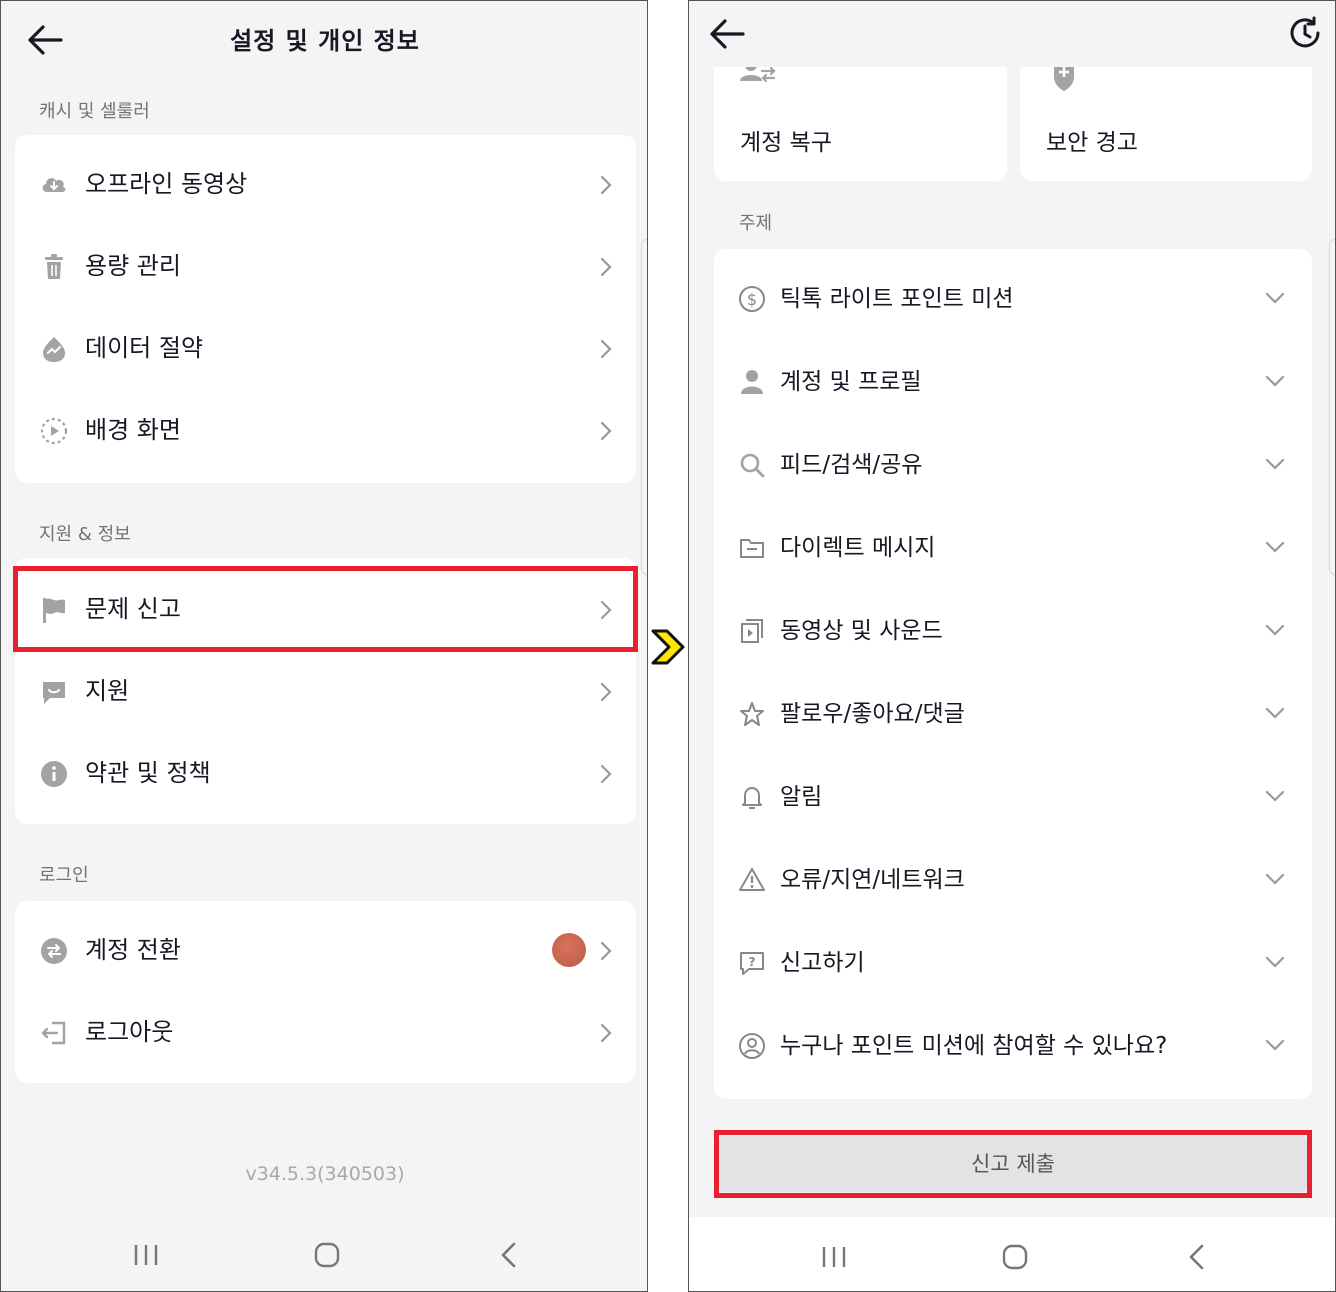 The width and height of the screenshot is (1336, 1292). Describe the element at coordinates (752, 1046) in the screenshot. I see `user-circle-icon` at that location.